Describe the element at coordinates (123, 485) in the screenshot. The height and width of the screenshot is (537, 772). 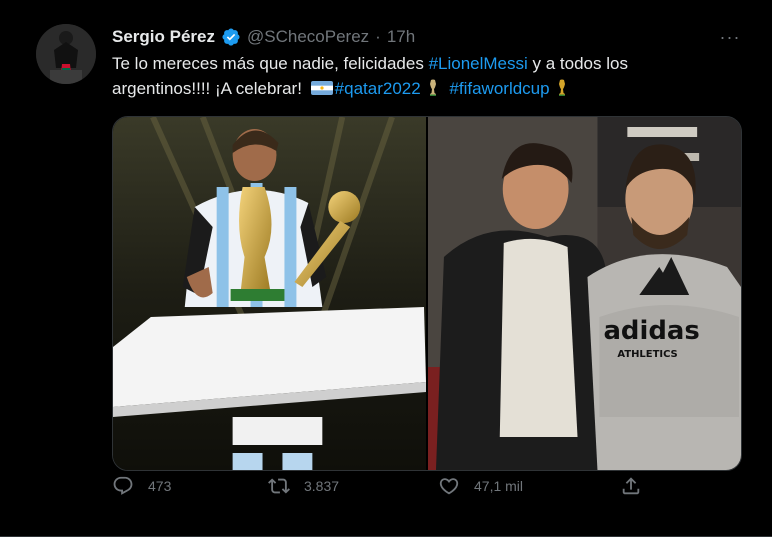
I see `reply-icon` at that location.